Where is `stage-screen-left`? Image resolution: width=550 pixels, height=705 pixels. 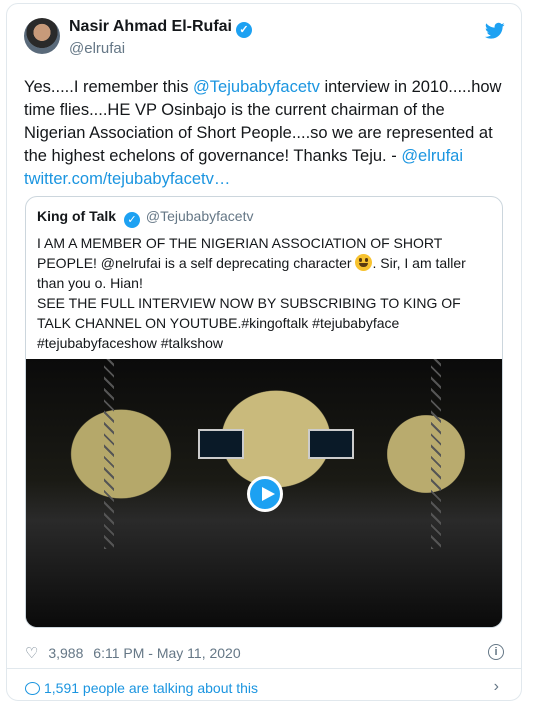
stage-screen-left is located at coordinates (221, 444).